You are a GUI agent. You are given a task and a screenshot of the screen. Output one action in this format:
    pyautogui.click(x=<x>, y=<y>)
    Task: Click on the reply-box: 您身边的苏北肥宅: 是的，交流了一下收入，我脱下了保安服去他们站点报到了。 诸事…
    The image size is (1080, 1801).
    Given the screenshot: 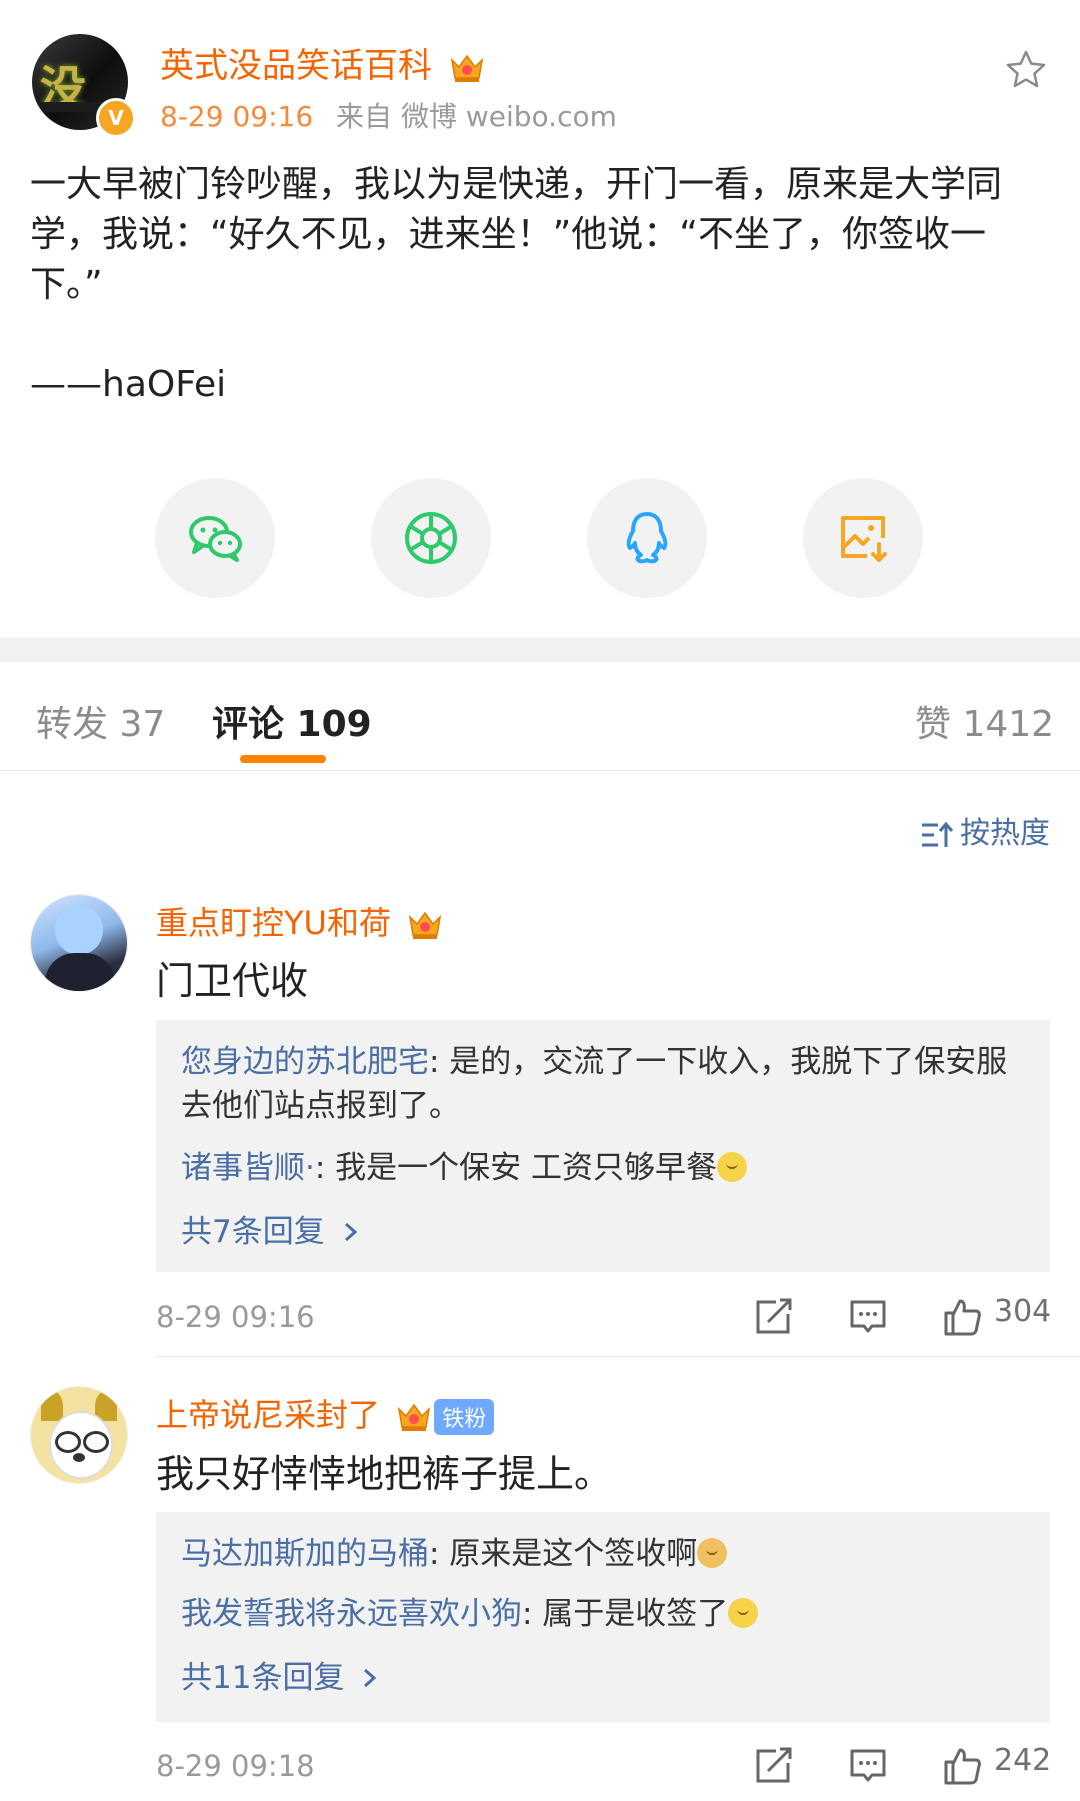 What is the action you would take?
    pyautogui.click(x=603, y=1146)
    